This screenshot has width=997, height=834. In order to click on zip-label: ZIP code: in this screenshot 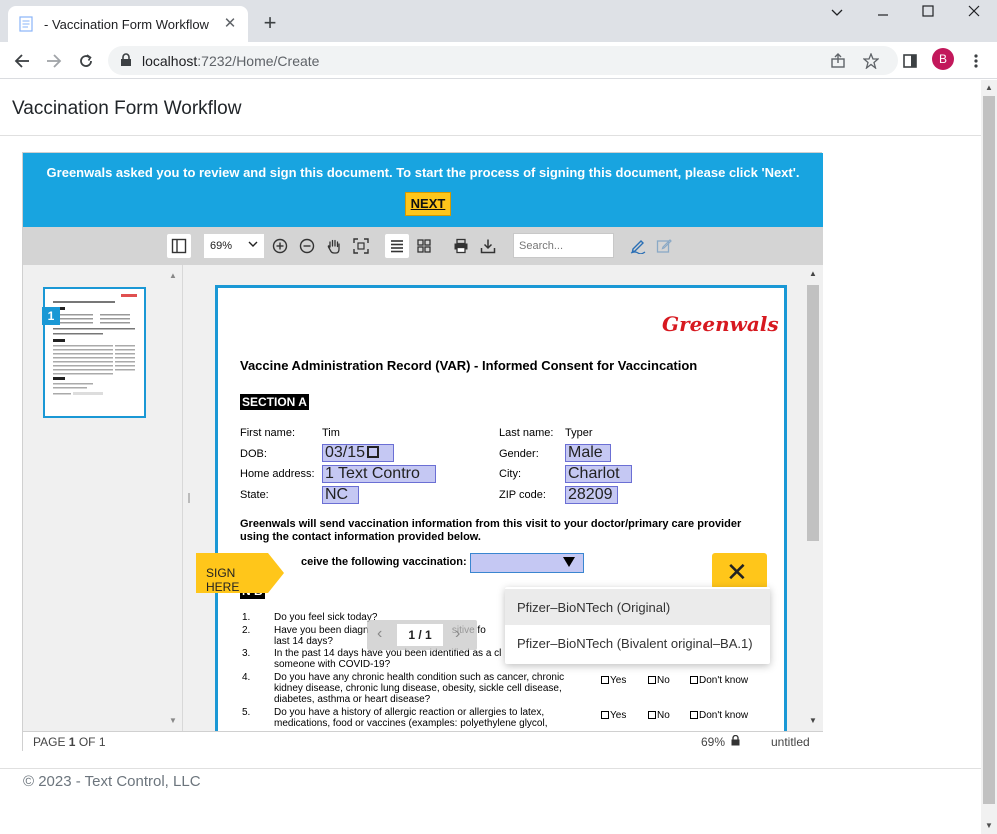, I will do `click(522, 495)`.